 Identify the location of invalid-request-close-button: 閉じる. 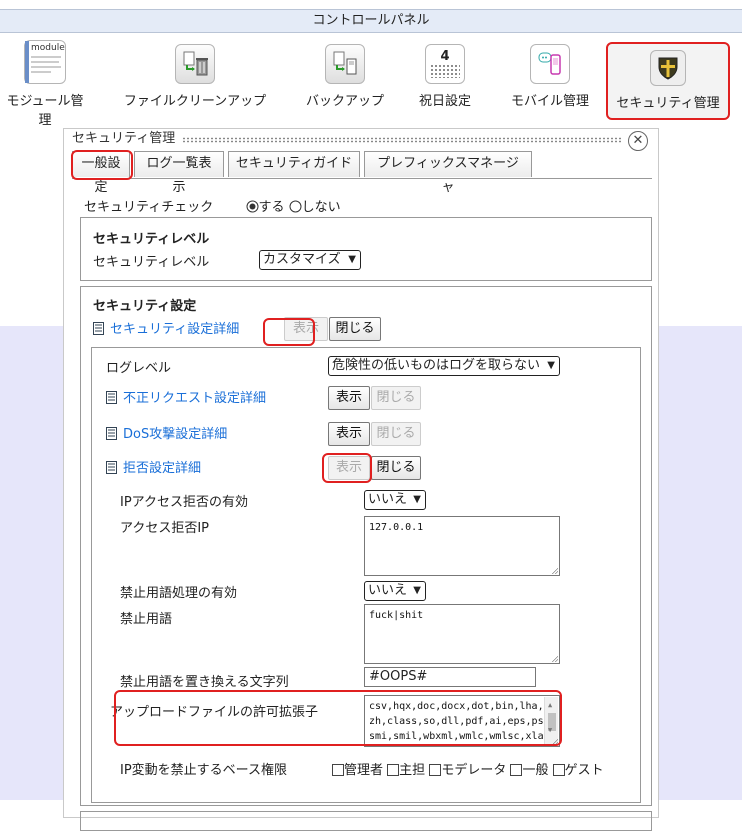
(396, 398).